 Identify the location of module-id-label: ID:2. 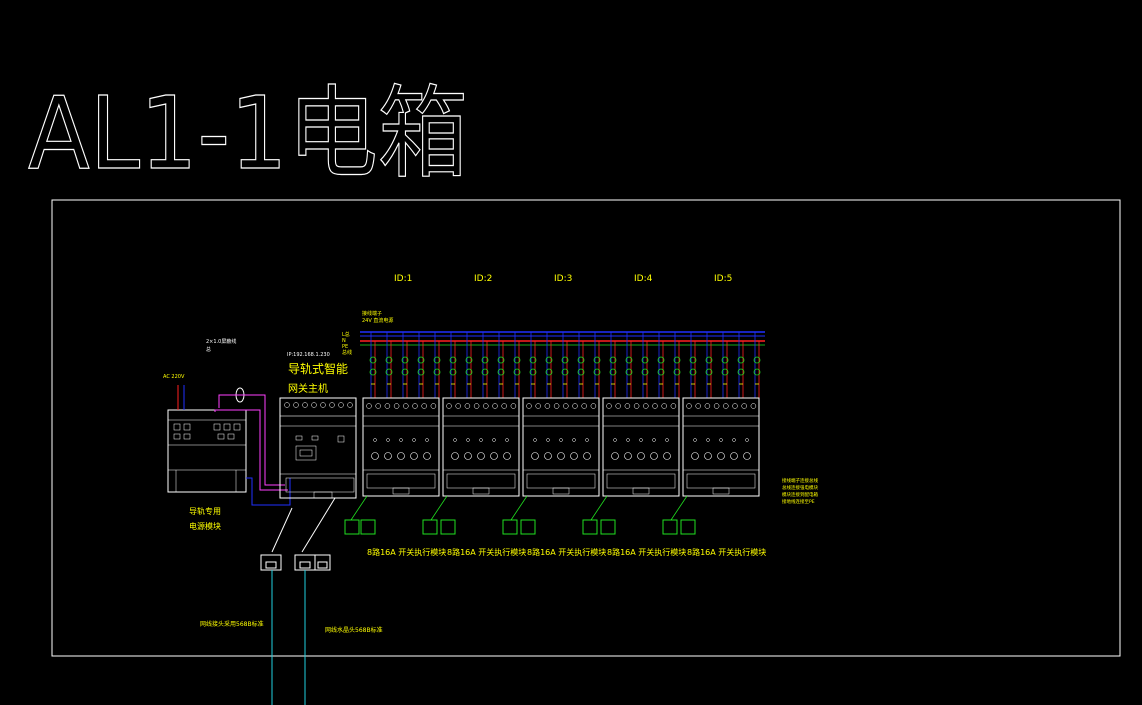
(483, 279).